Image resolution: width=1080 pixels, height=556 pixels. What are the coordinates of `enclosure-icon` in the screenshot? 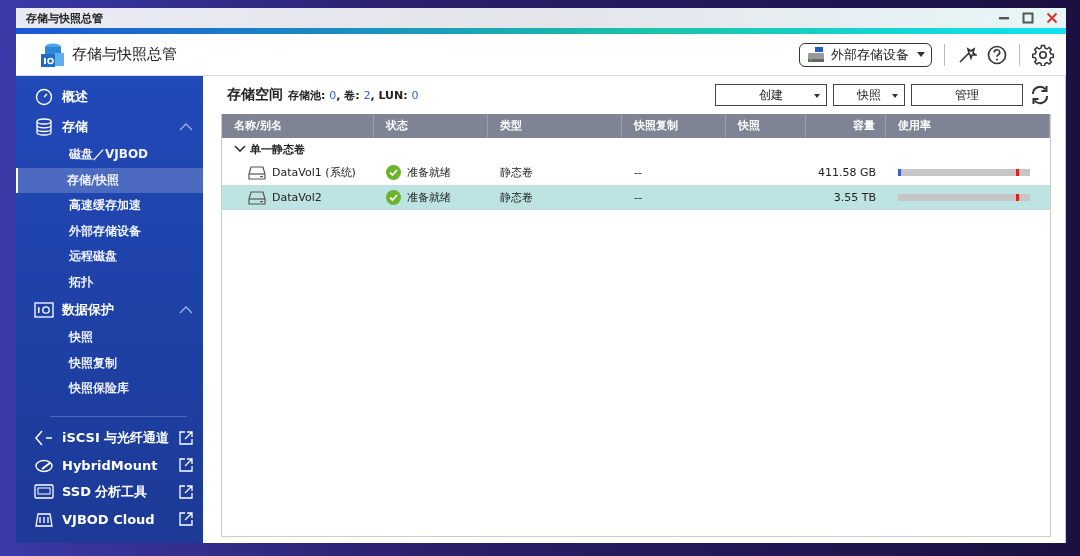 It's located at (44, 519).